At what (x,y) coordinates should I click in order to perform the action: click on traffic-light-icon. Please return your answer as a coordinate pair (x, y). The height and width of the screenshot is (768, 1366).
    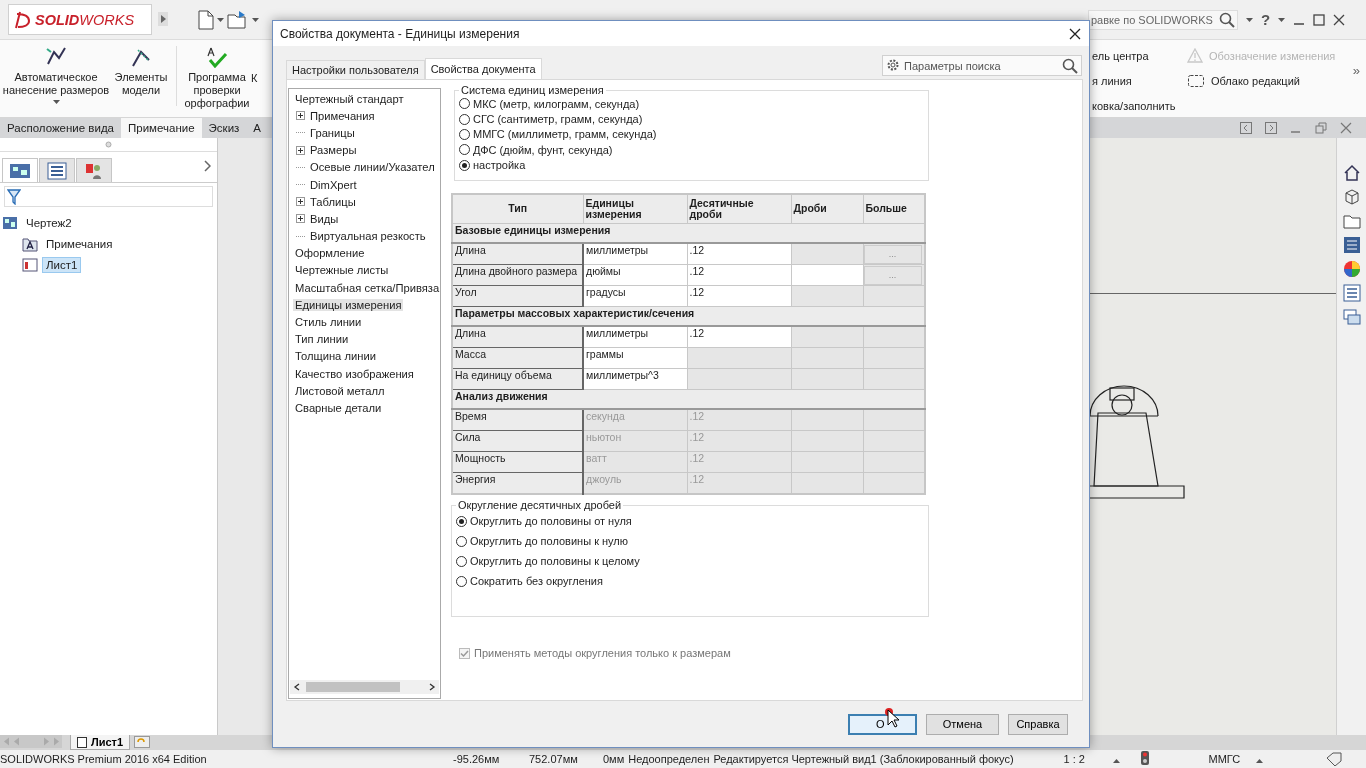
    Looking at the image, I should click on (1145, 758).